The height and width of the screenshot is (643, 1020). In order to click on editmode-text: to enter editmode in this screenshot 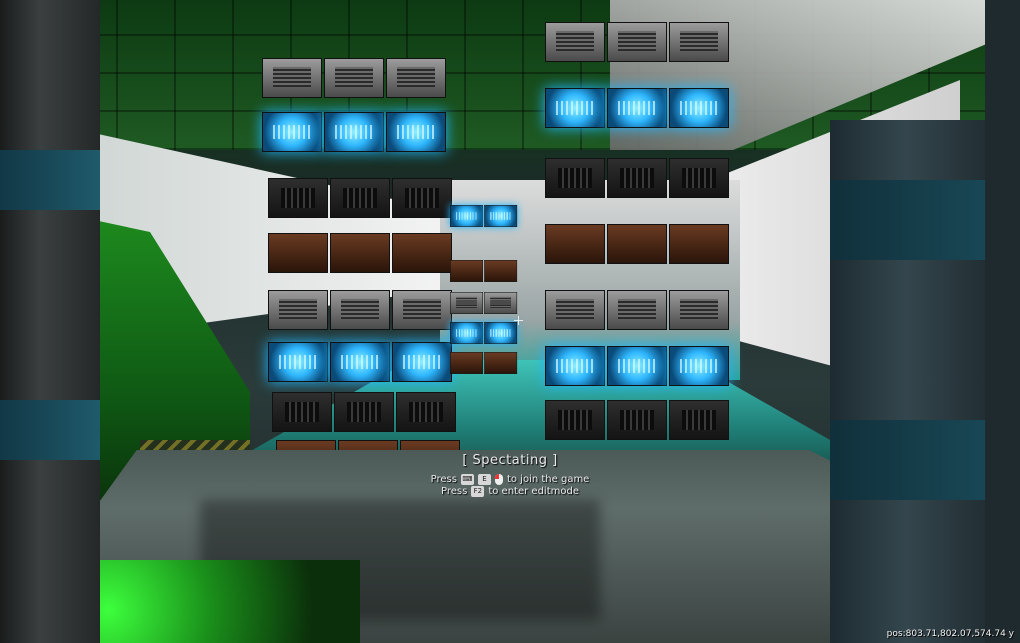, I will do `click(533, 491)`.